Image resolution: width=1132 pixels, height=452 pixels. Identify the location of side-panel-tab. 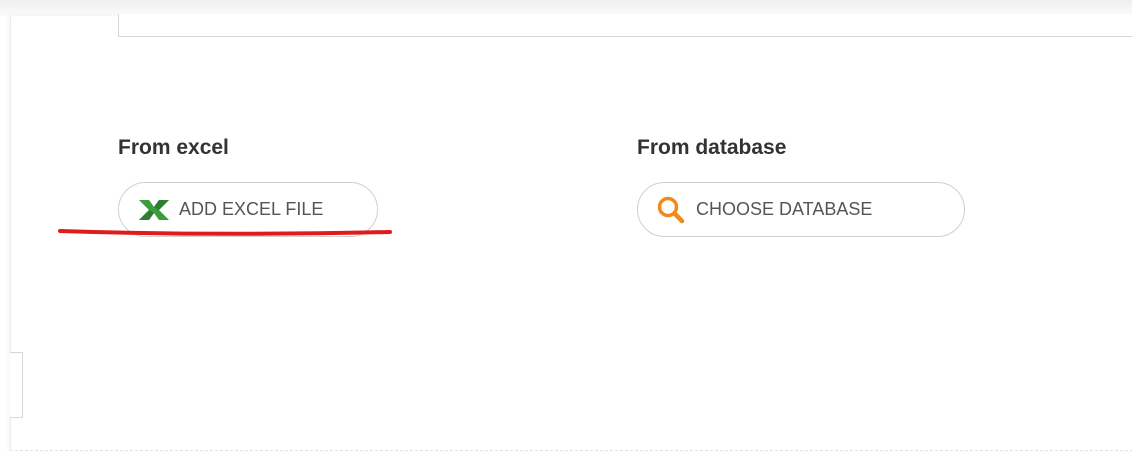
(16, 385).